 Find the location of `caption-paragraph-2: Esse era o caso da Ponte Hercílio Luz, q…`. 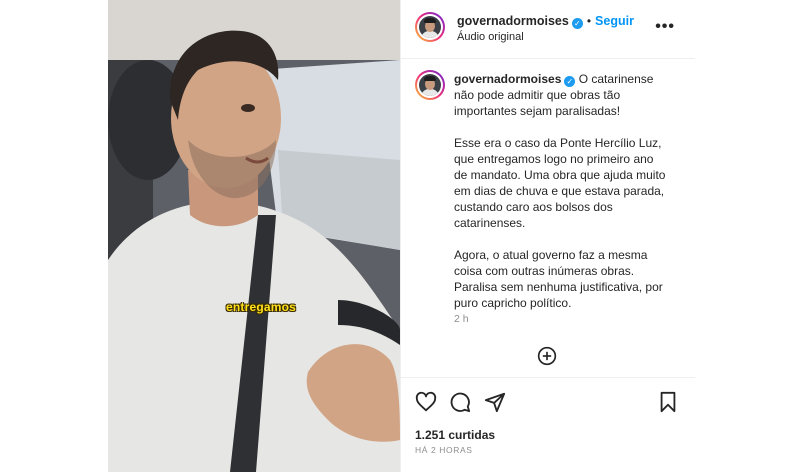

caption-paragraph-2: Esse era o caso da Ponte Hercílio Luz, q… is located at coordinates (560, 183).